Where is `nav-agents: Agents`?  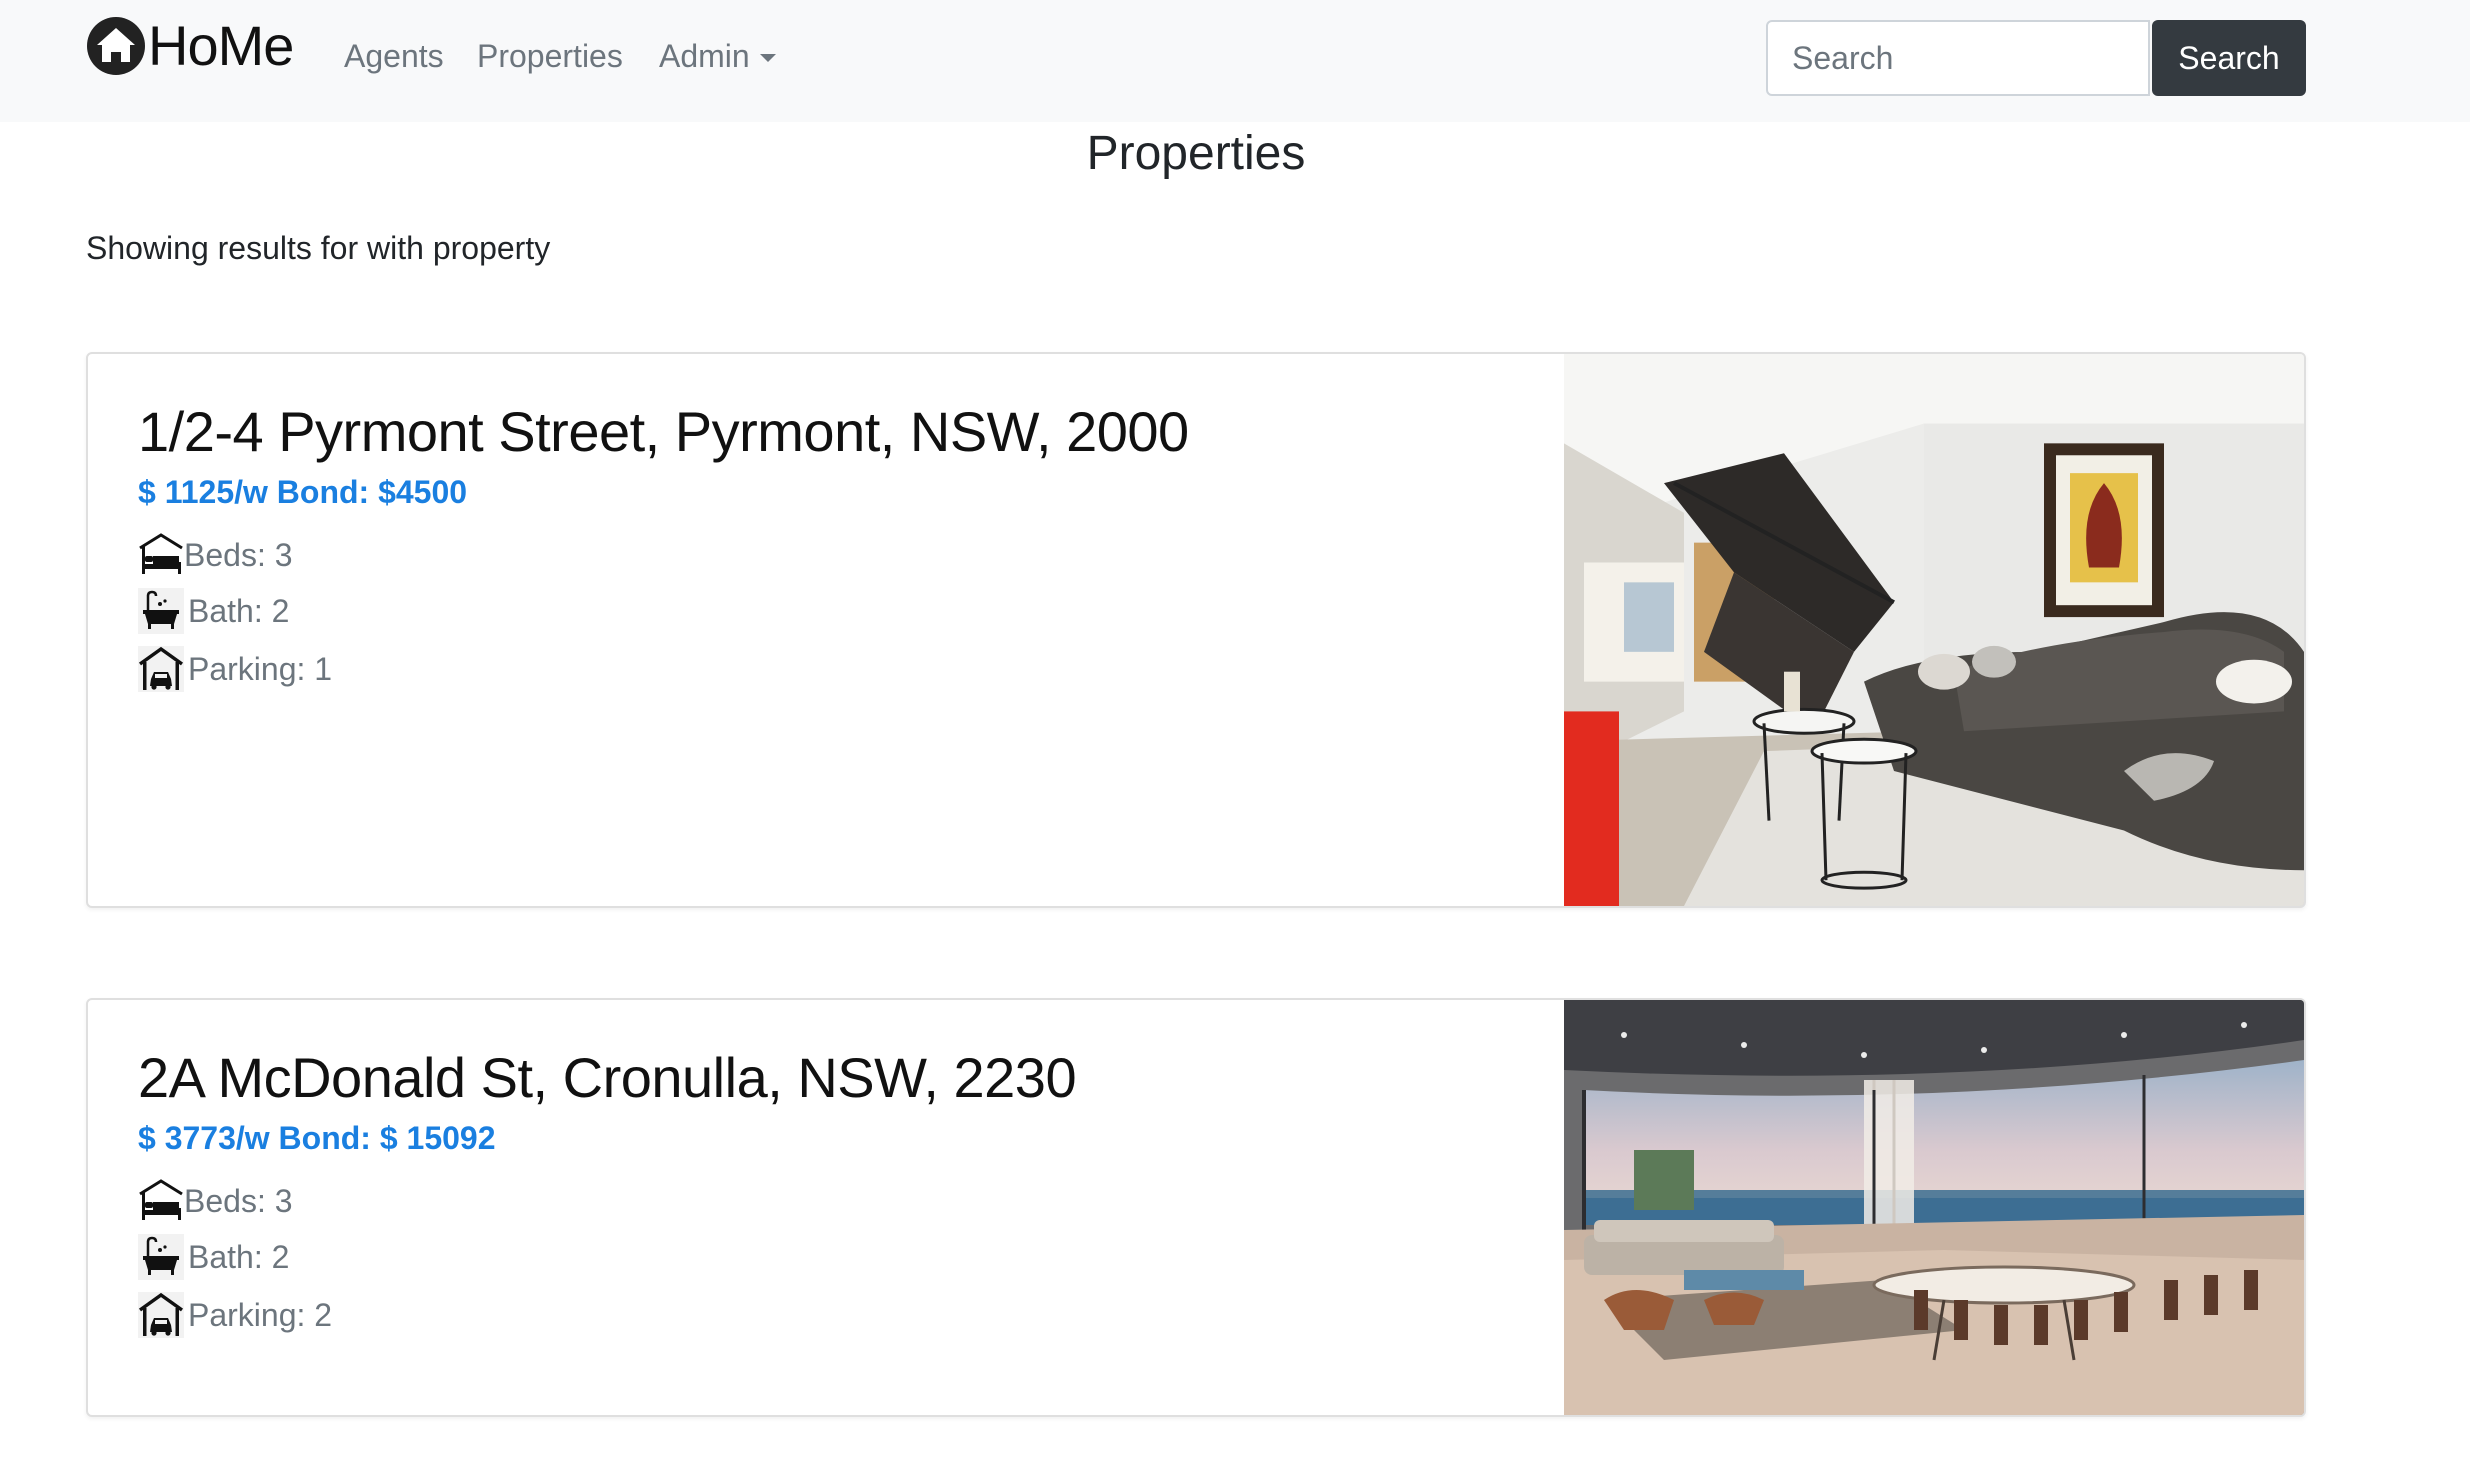 nav-agents: Agents is located at coordinates (394, 56).